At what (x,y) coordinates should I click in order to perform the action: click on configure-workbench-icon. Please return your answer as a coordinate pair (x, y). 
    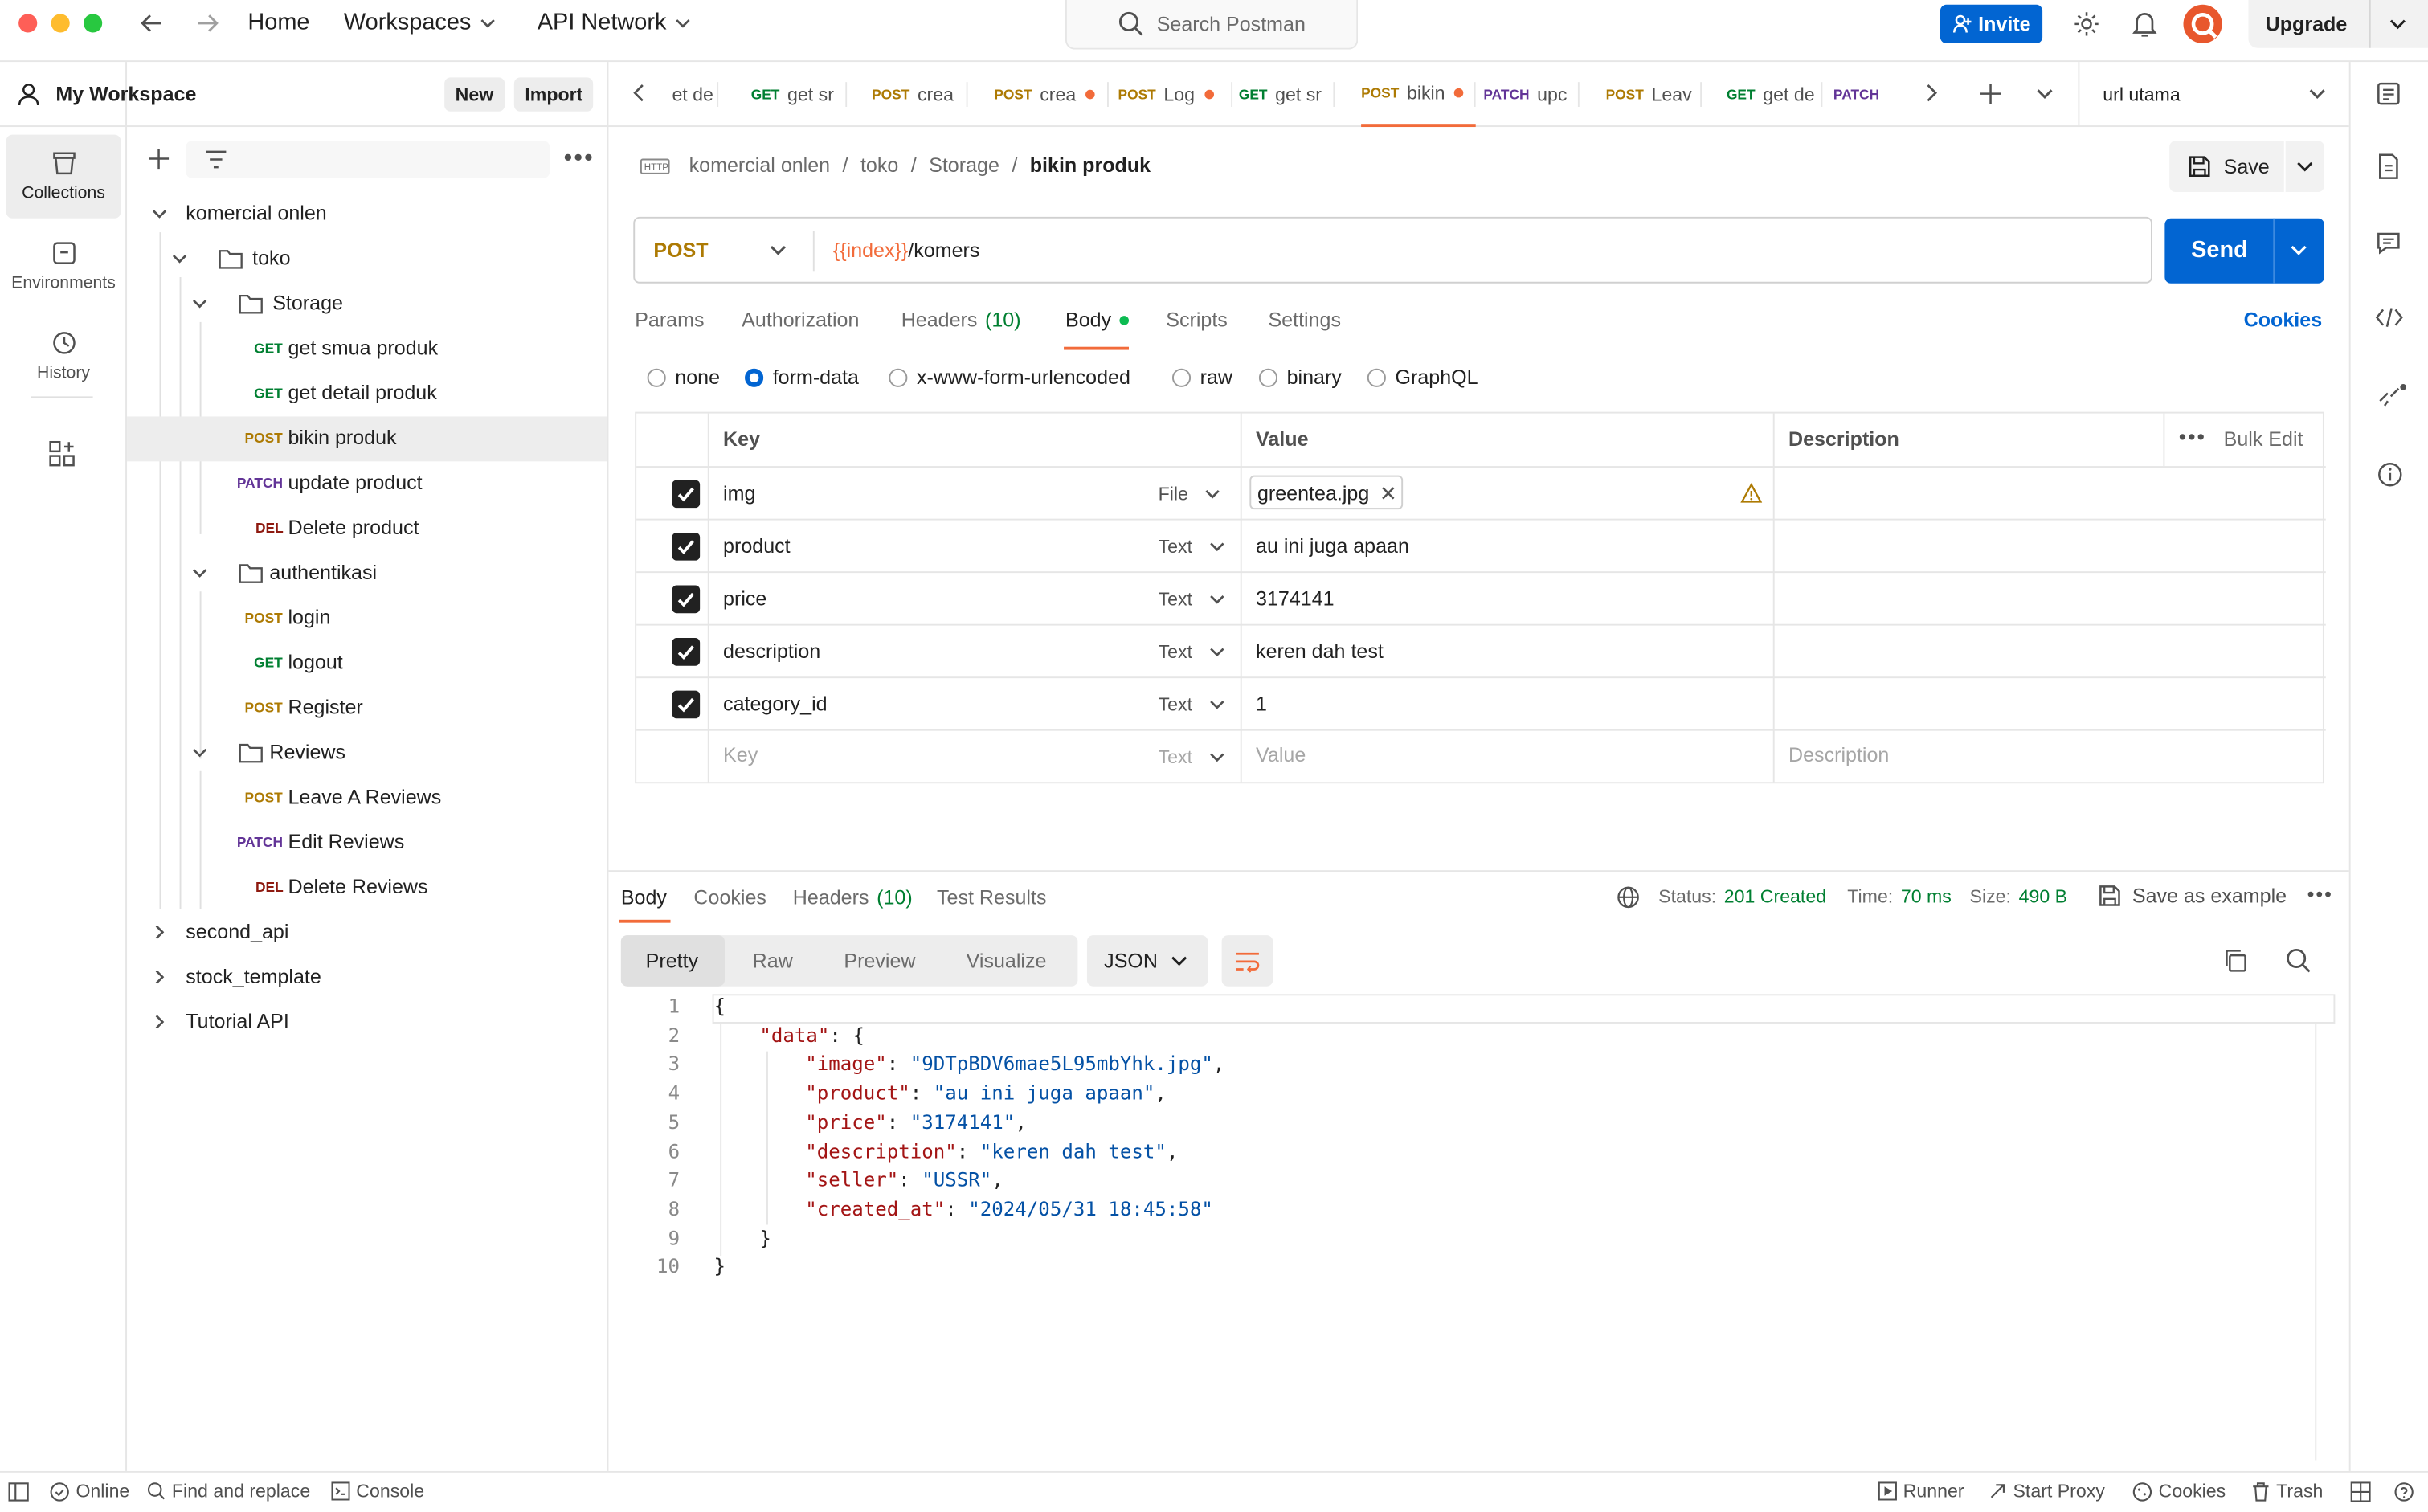
    Looking at the image, I should click on (62, 454).